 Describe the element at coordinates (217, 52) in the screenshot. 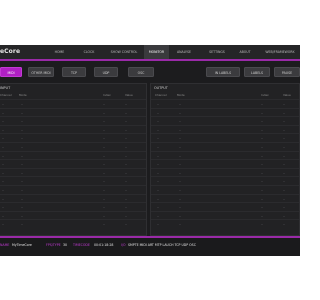

I see `nav-tab-settings: SETTINGS` at that location.